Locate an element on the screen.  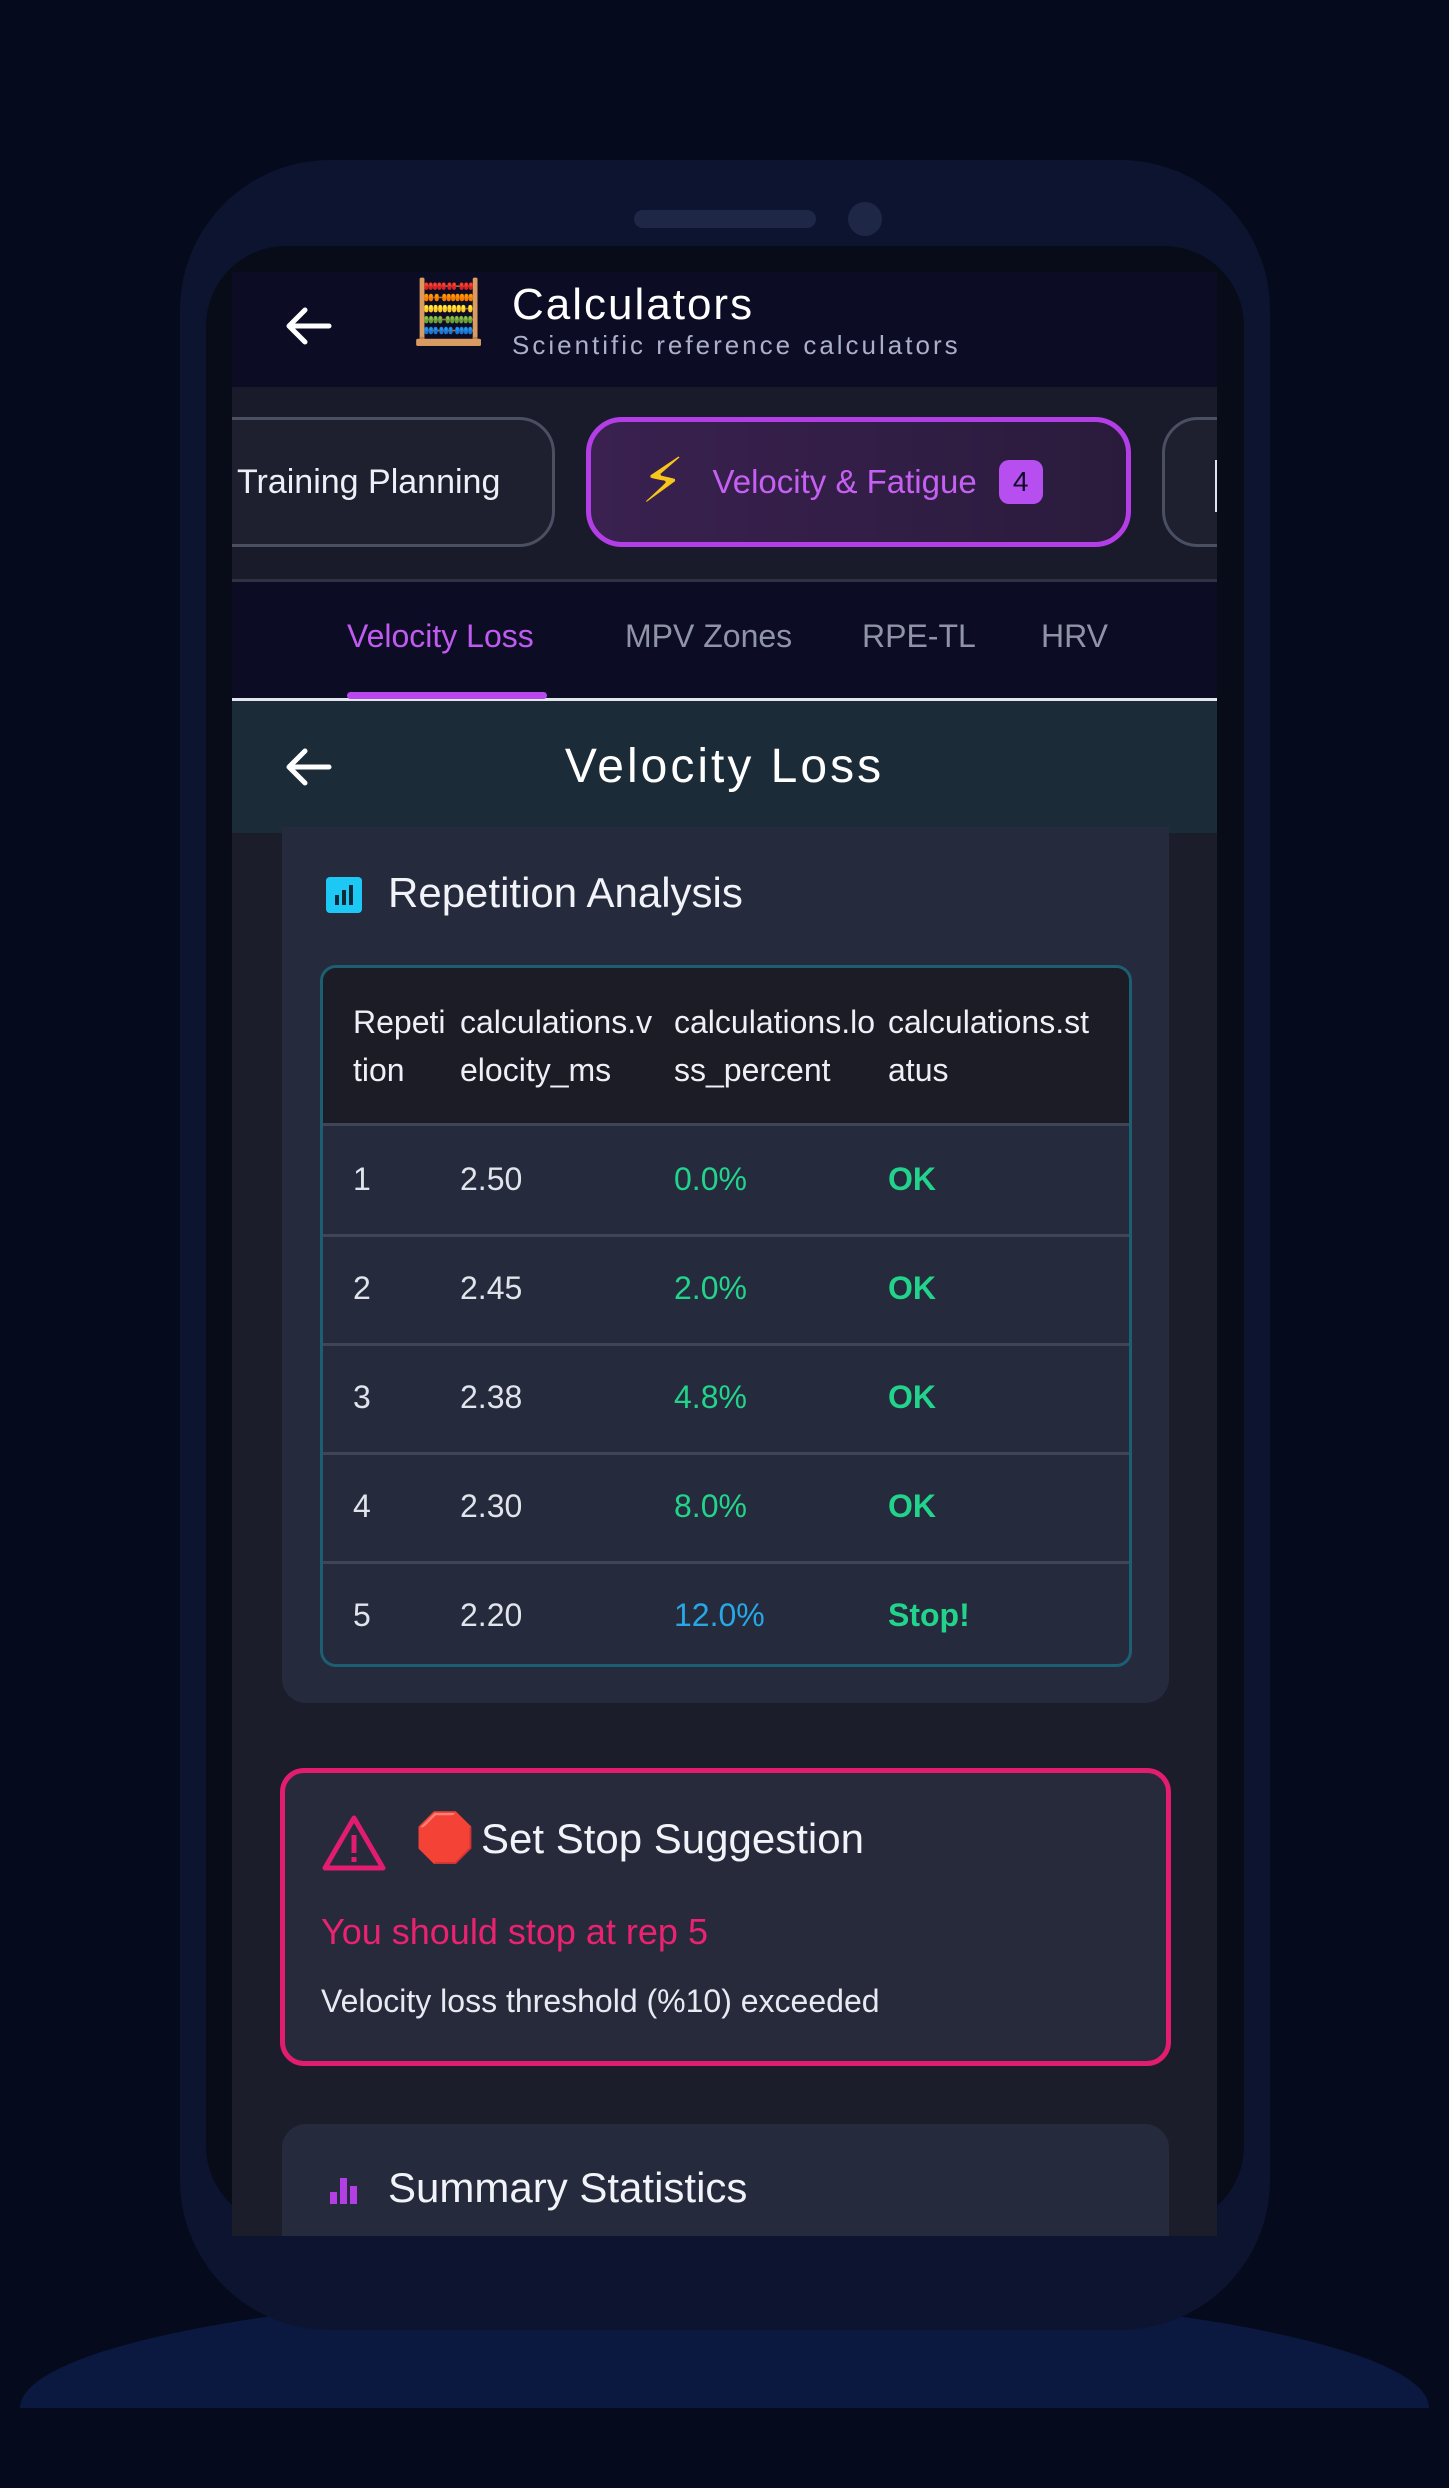
loss-cell: 12.0% is located at coordinates (719, 1615).